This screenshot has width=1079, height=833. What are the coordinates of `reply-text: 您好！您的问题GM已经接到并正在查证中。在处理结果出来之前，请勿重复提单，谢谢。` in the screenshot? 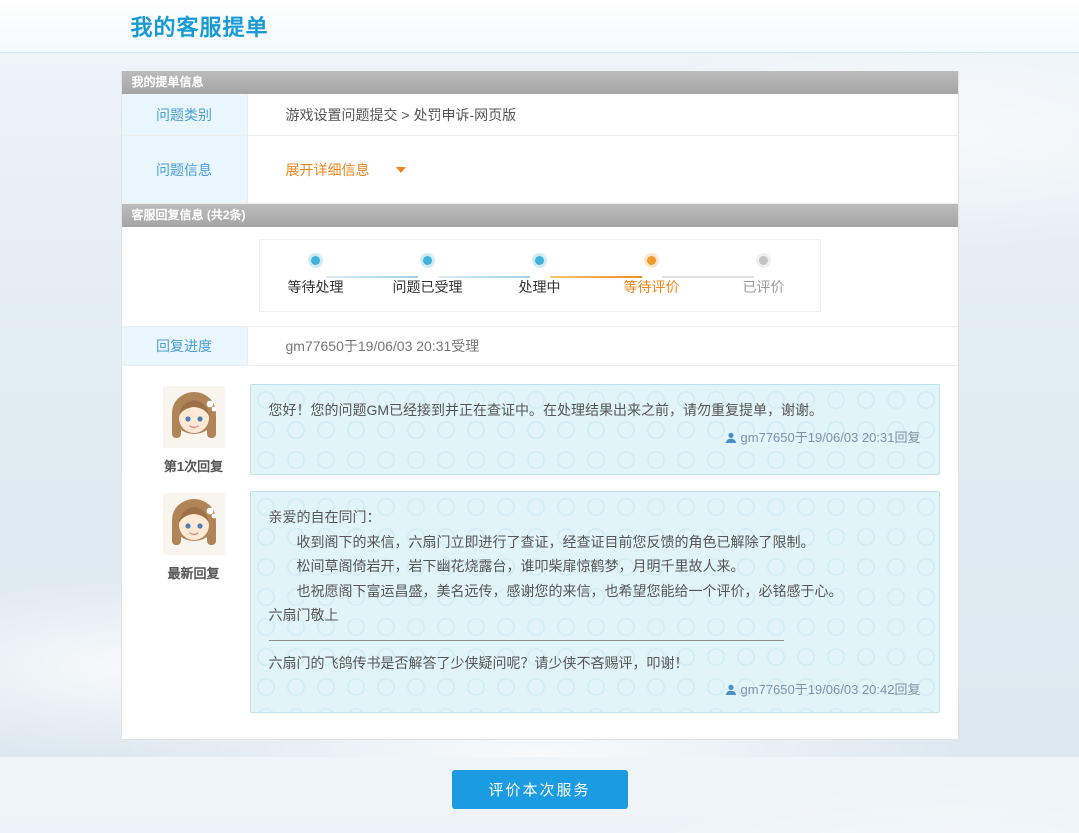 It's located at (546, 410).